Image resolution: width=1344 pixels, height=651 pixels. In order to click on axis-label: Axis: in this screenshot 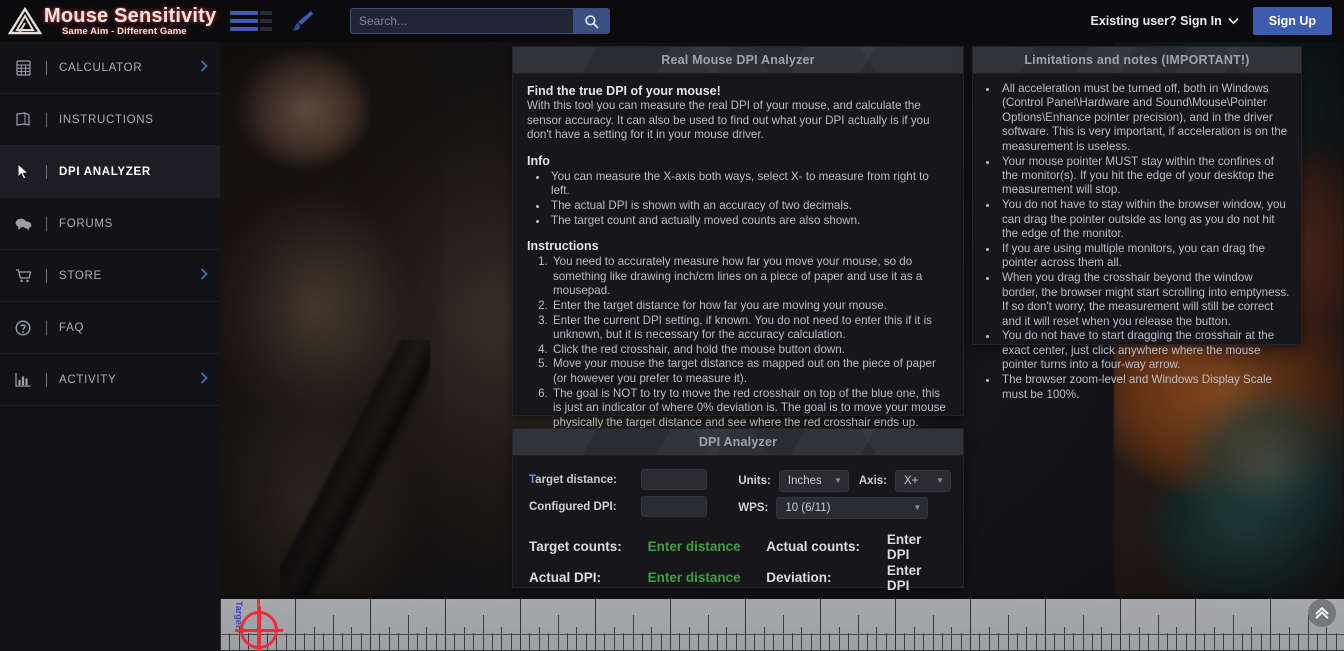, I will do `click(872, 480)`.